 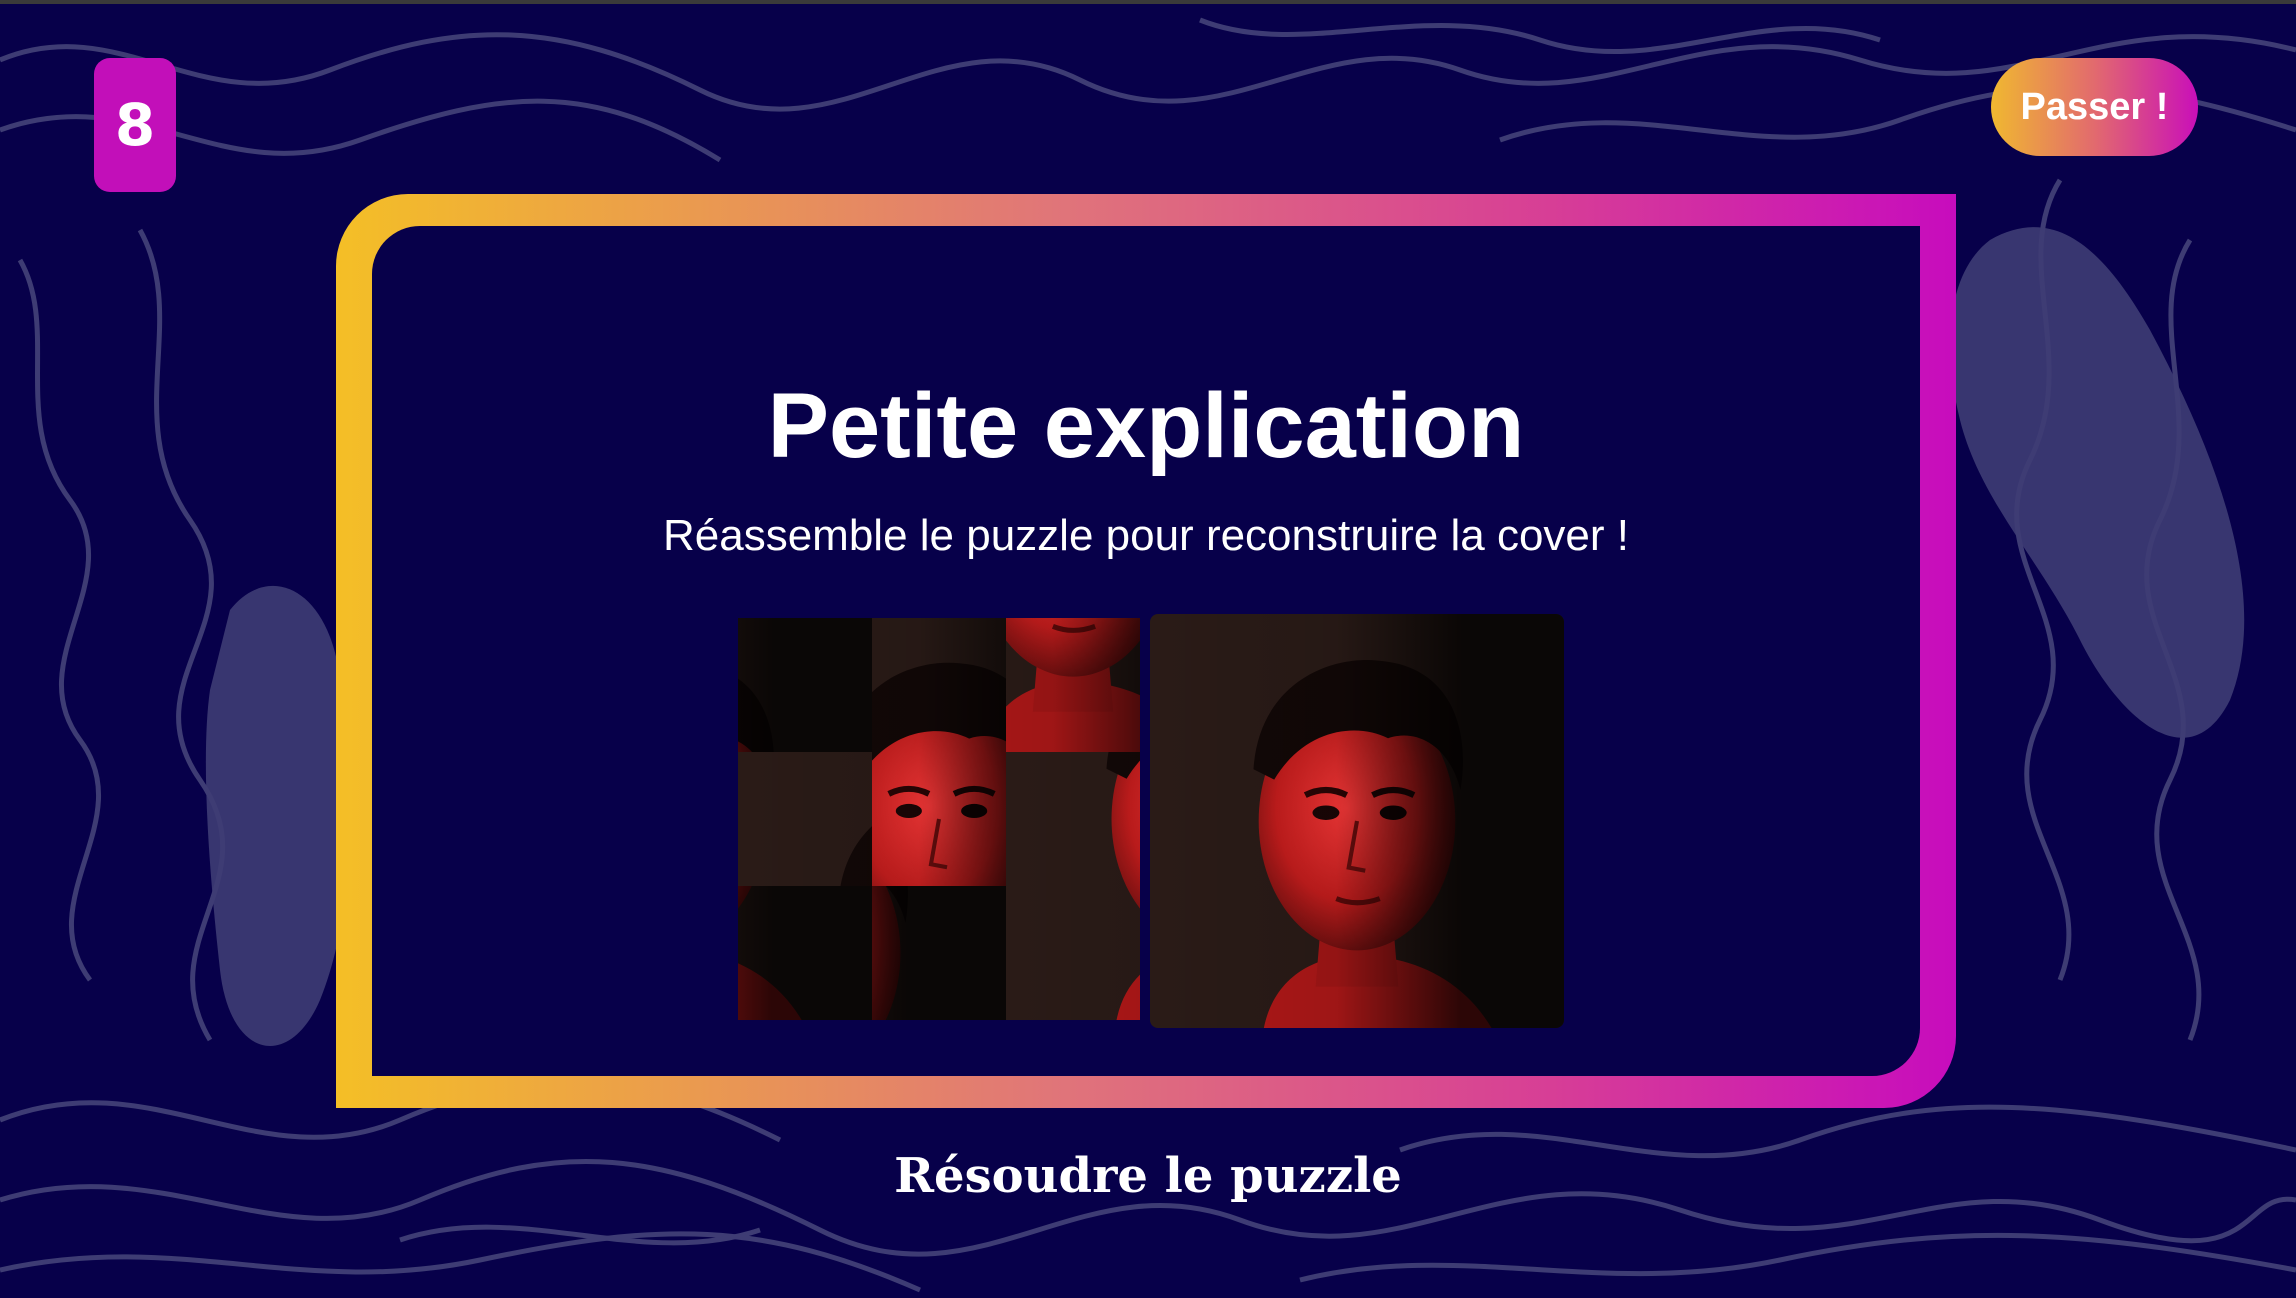 I want to click on scrambled-puzzle-grid, so click(x=939, y=819).